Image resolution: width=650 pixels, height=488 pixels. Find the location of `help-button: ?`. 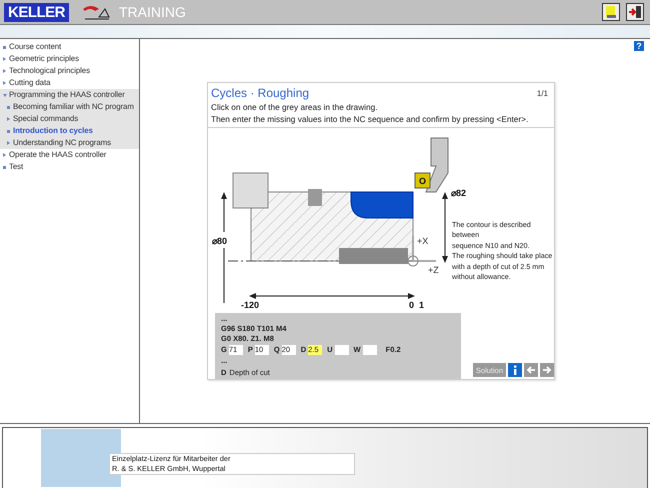

help-button: ? is located at coordinates (639, 46).